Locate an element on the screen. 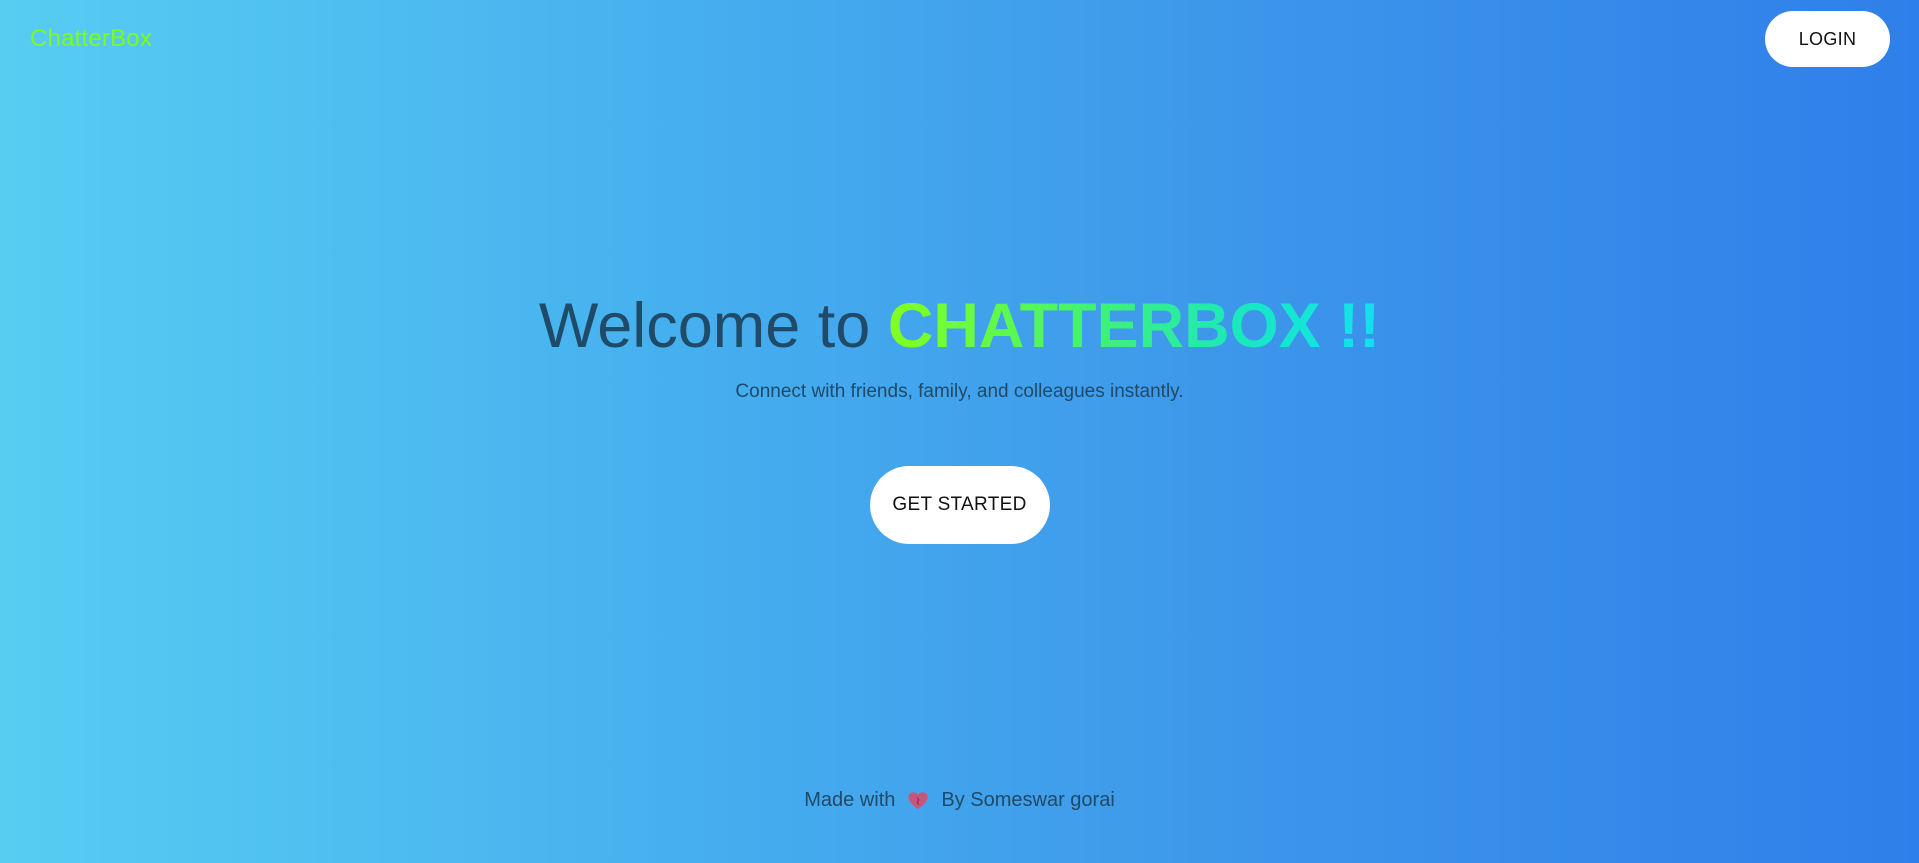 Image resolution: width=1919 pixels, height=863 pixels. hero-title: Welcome to CHATTERBOX !! is located at coordinates (959, 326).